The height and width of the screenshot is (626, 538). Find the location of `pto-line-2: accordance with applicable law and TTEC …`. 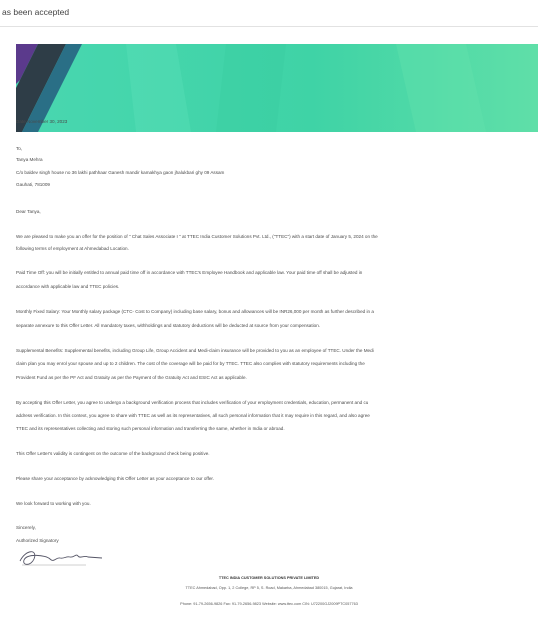

pto-line-2: accordance with applicable law and TTEC … is located at coordinates (68, 286).